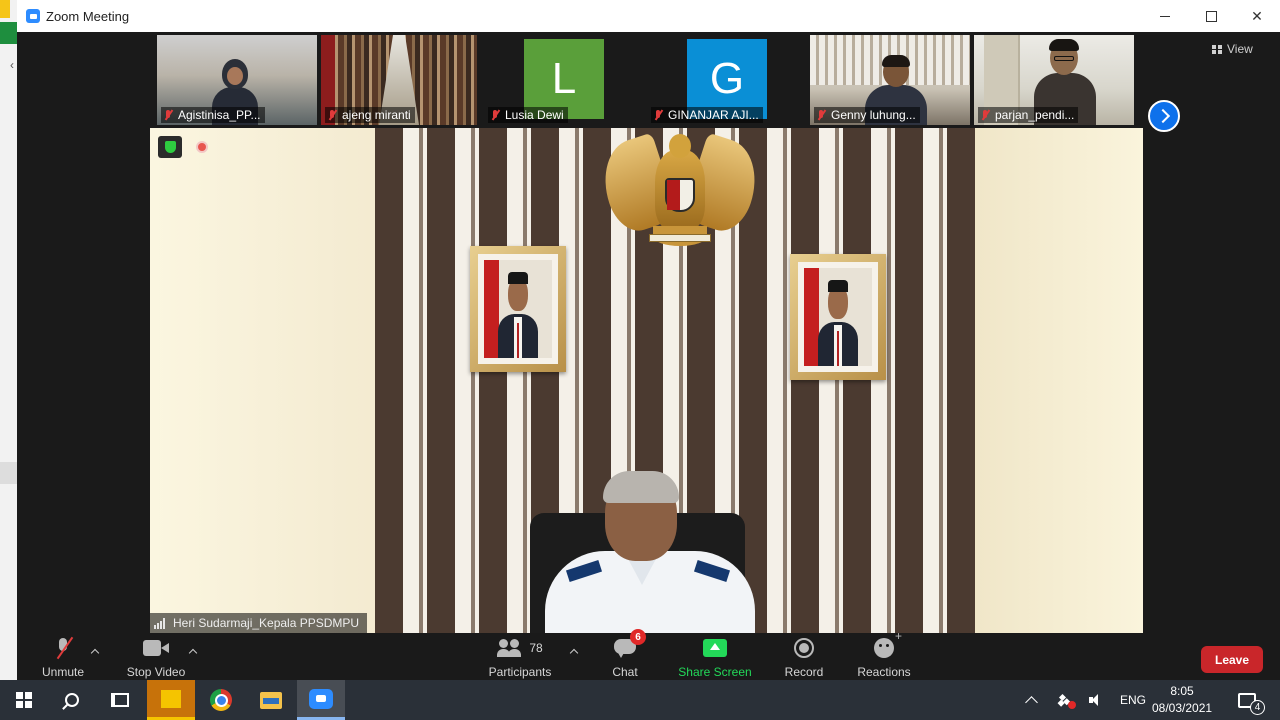 The image size is (1280, 720). What do you see at coordinates (1064, 58) in the screenshot?
I see `person-glasses` at bounding box center [1064, 58].